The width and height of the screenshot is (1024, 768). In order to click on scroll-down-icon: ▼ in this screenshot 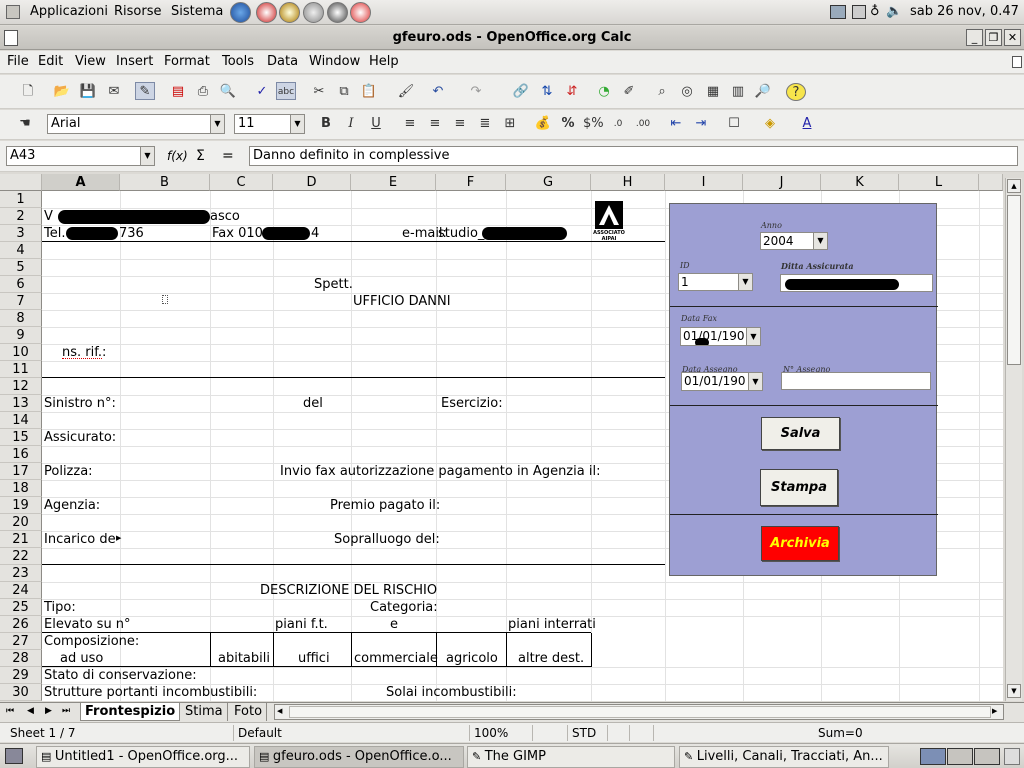, I will do `click(1014, 691)`.